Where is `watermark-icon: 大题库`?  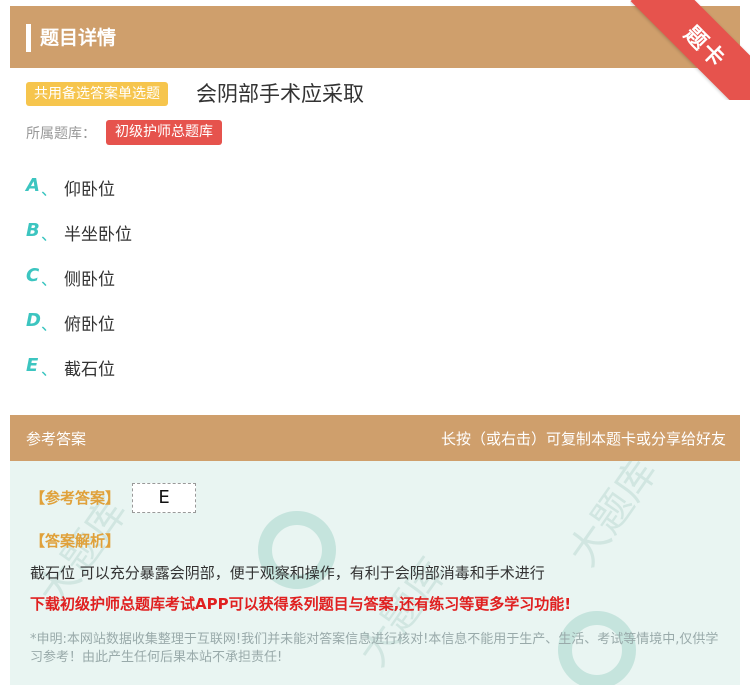 watermark-icon: 大题库 is located at coordinates (613, 518).